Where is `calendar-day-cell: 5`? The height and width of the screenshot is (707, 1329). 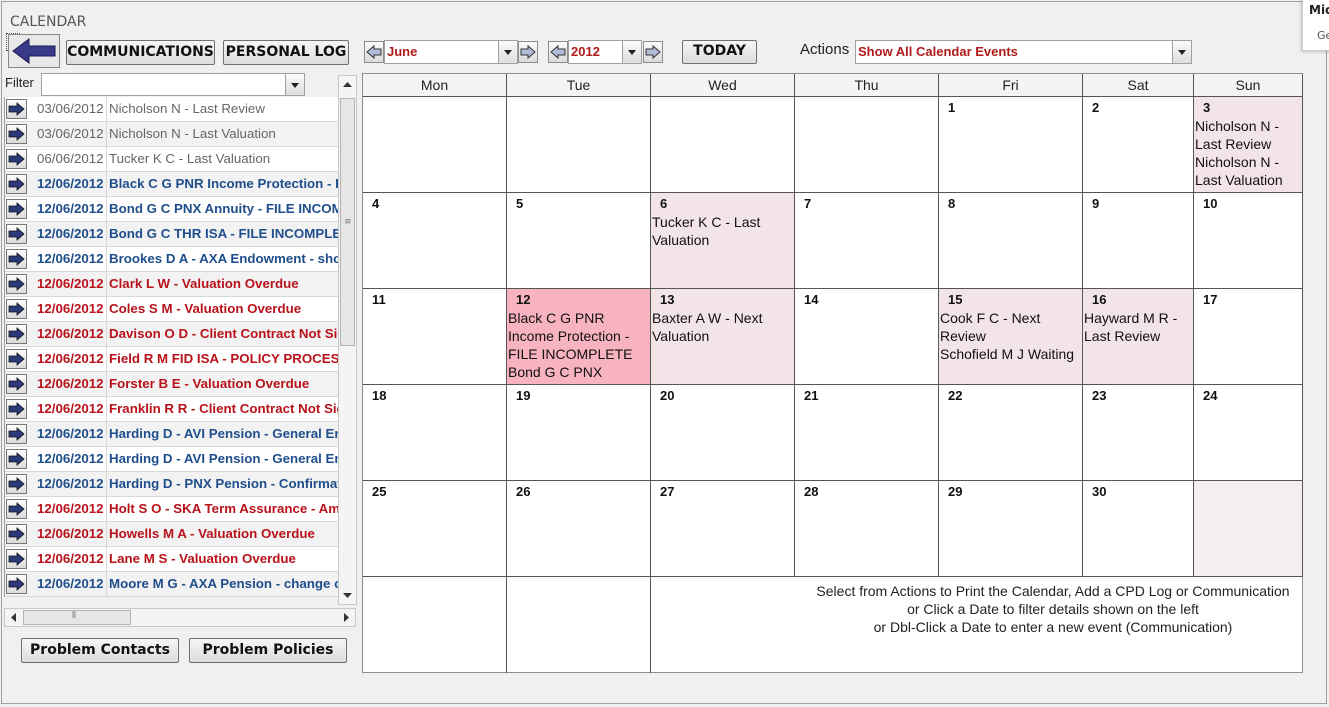
calendar-day-cell: 5 is located at coordinates (579, 241).